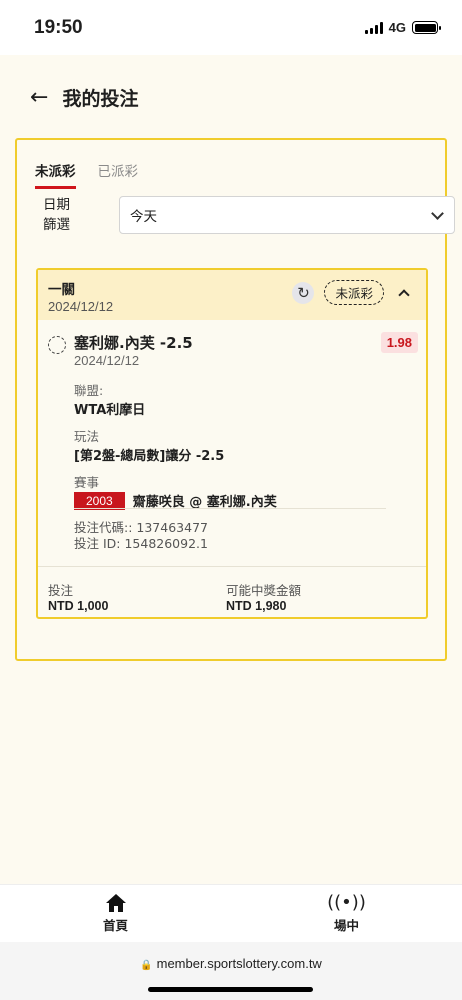  I want to click on home-icon, so click(115, 903).